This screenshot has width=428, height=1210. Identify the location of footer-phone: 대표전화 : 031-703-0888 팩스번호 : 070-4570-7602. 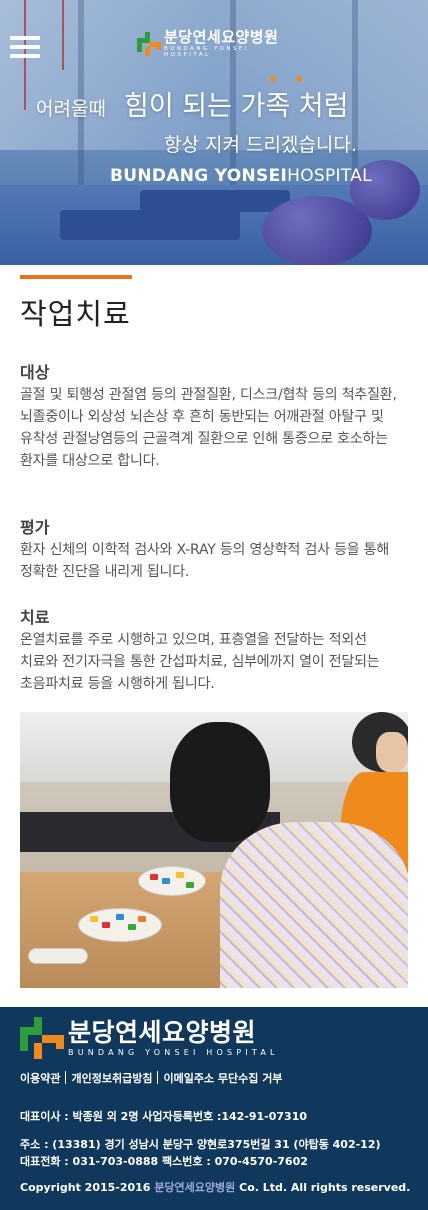
(164, 1161).